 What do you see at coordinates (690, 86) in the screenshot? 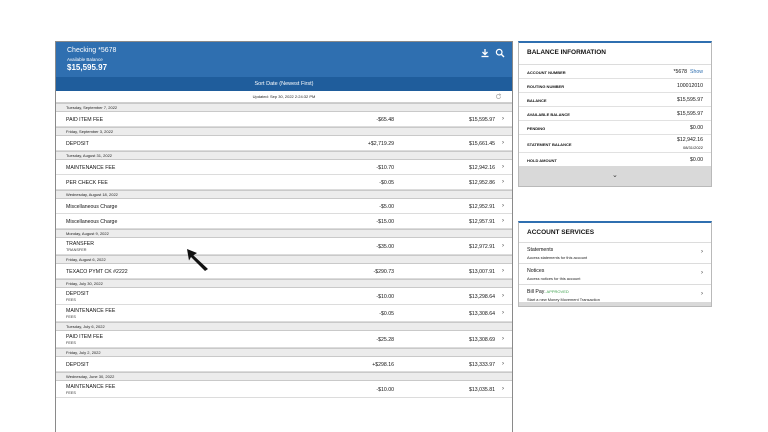
I see `balance-value: 100012010` at bounding box center [690, 86].